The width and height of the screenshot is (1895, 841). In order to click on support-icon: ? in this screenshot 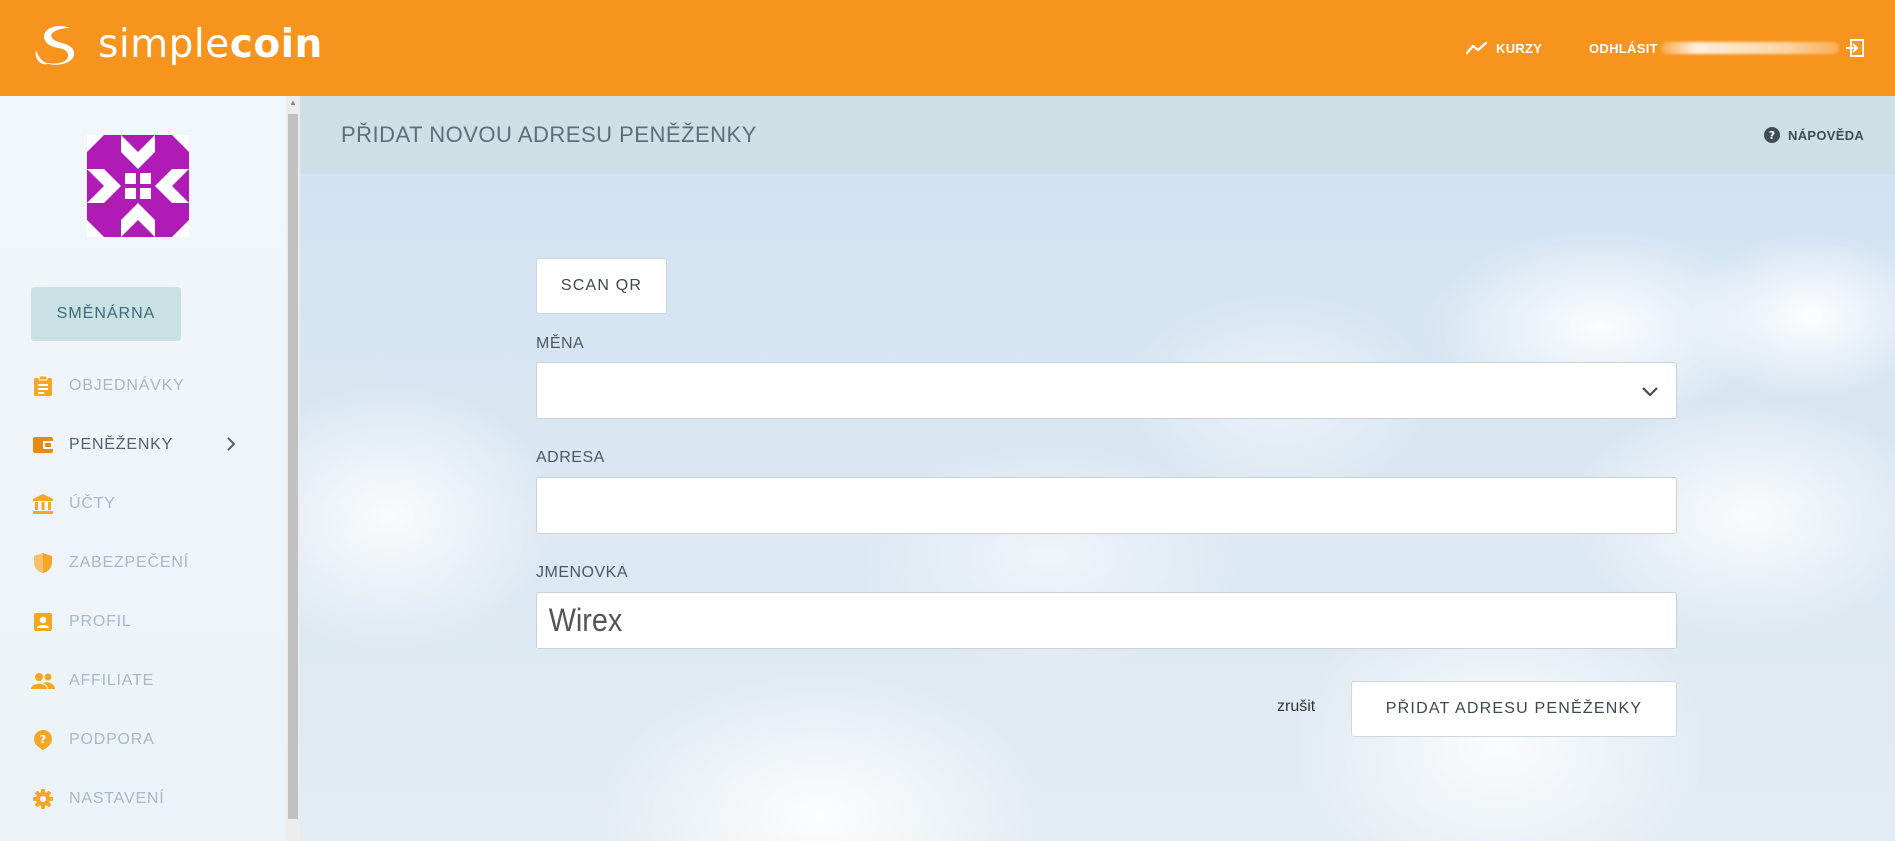, I will do `click(43, 740)`.